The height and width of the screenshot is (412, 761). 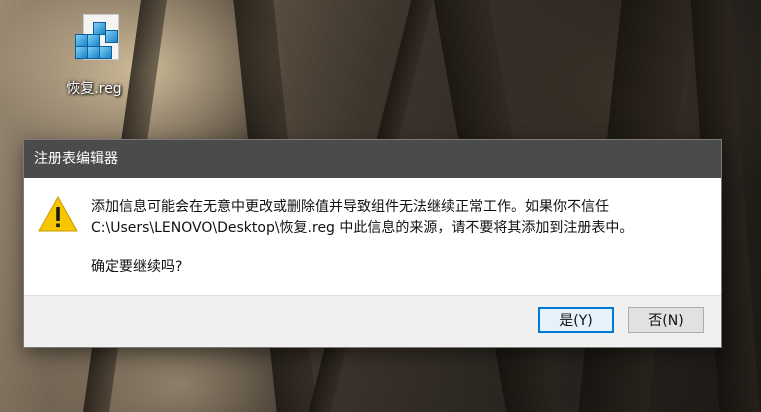 I want to click on no-button: 否(N), so click(x=666, y=320).